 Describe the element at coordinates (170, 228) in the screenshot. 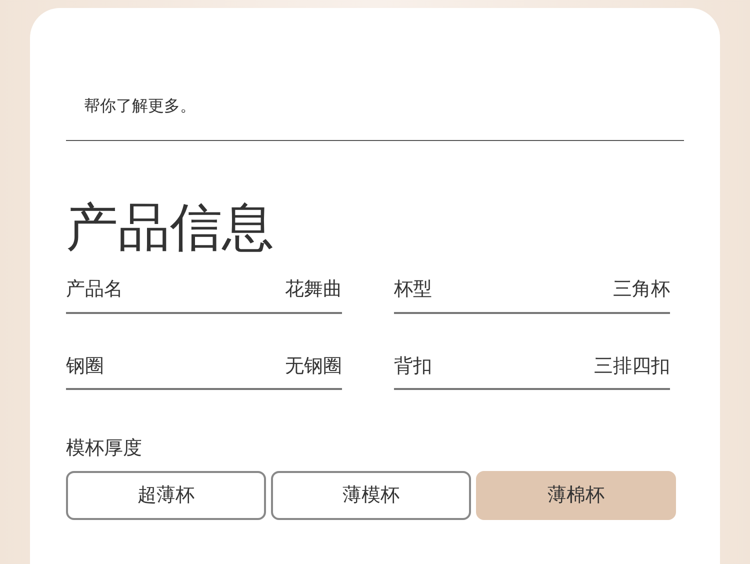

I see `section-title: 产品信息` at that location.